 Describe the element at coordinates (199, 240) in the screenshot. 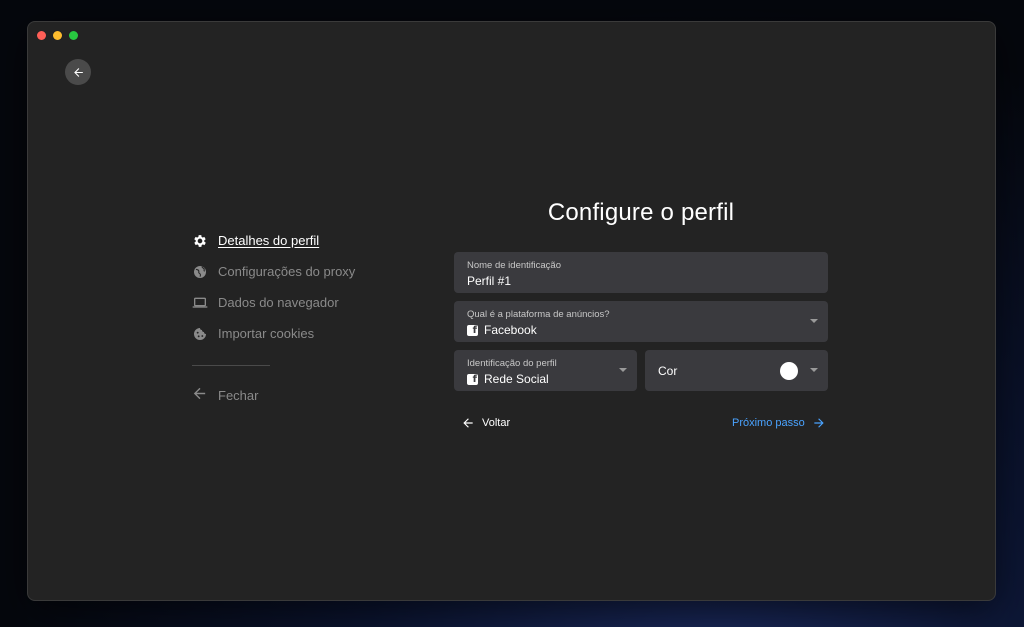

I see `gear-icon` at that location.